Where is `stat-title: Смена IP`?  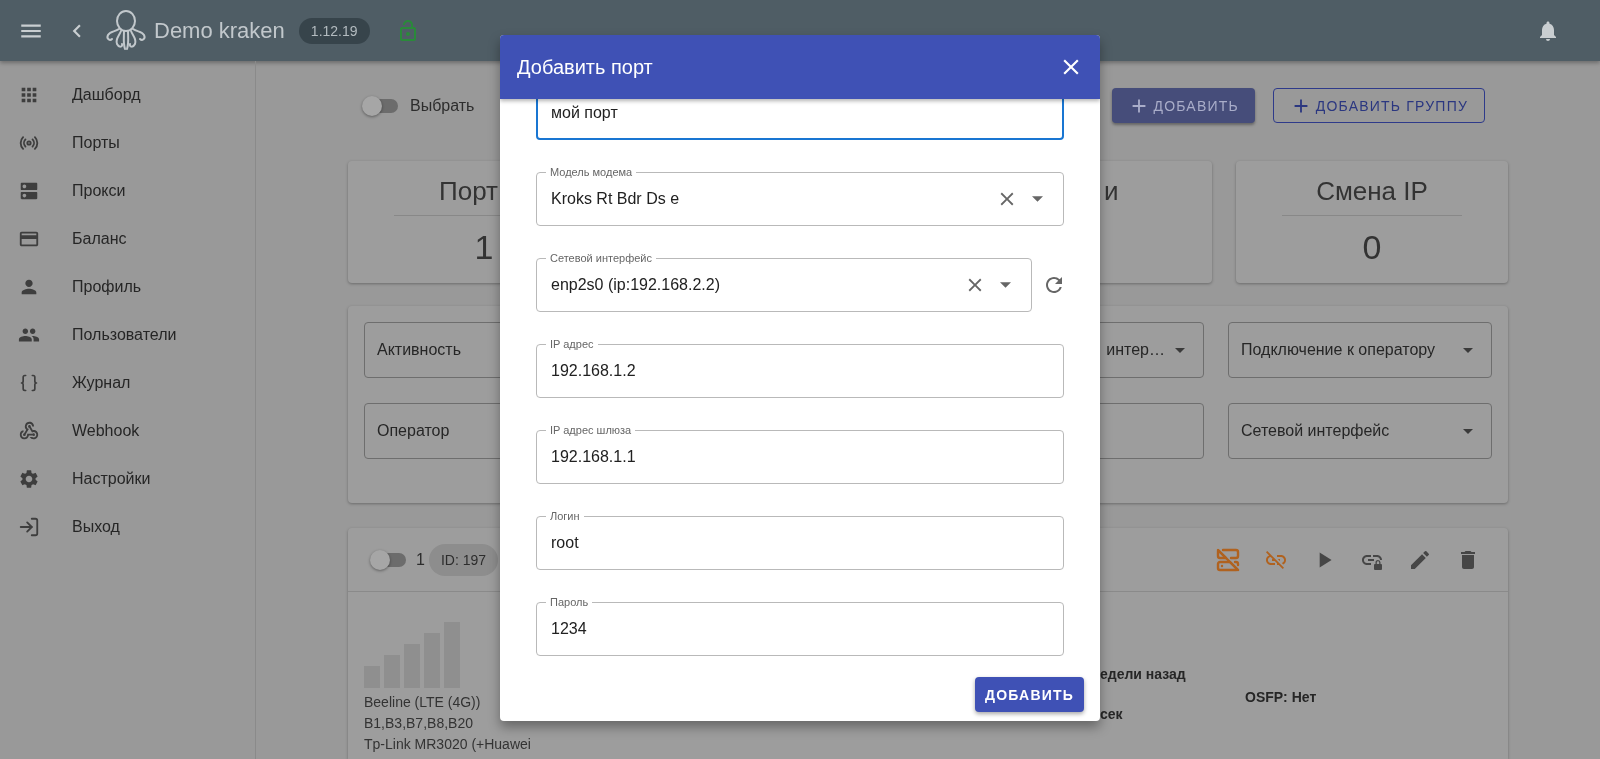 stat-title: Смена IP is located at coordinates (1372, 191).